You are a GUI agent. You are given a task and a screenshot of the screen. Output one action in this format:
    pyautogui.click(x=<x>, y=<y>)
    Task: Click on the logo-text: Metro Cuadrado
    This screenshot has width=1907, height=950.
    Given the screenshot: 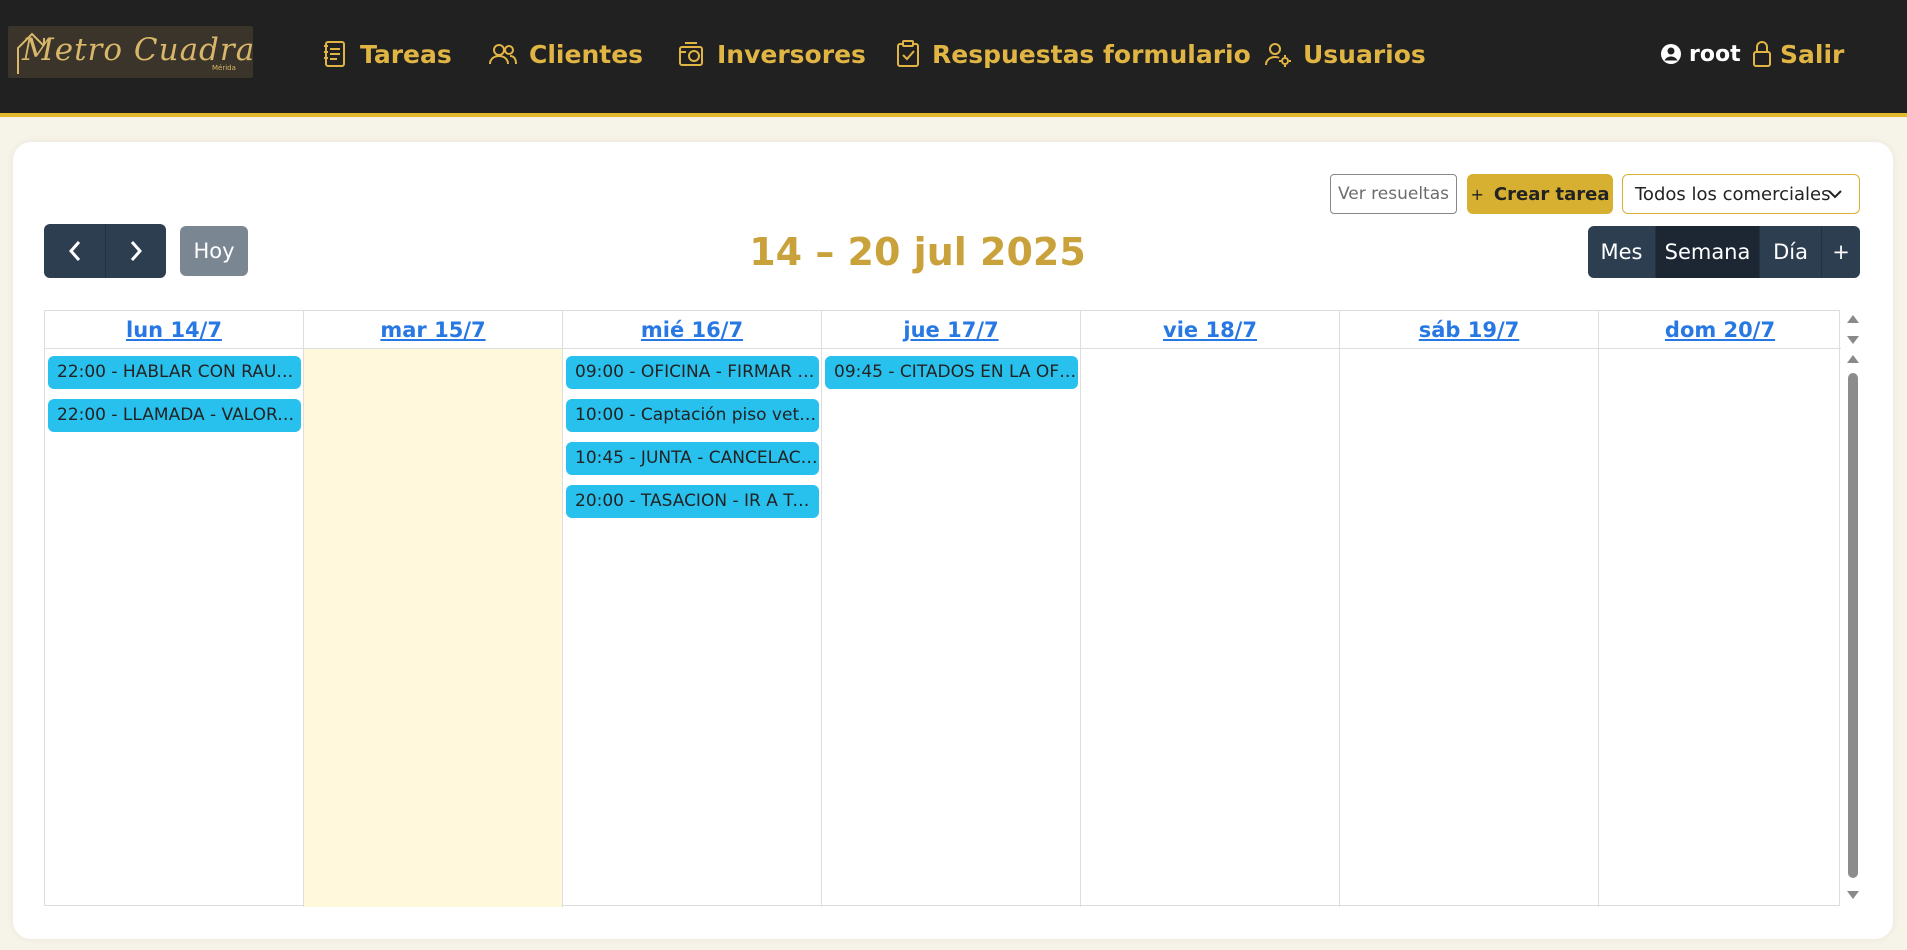 What is the action you would take?
    pyautogui.click(x=137, y=50)
    